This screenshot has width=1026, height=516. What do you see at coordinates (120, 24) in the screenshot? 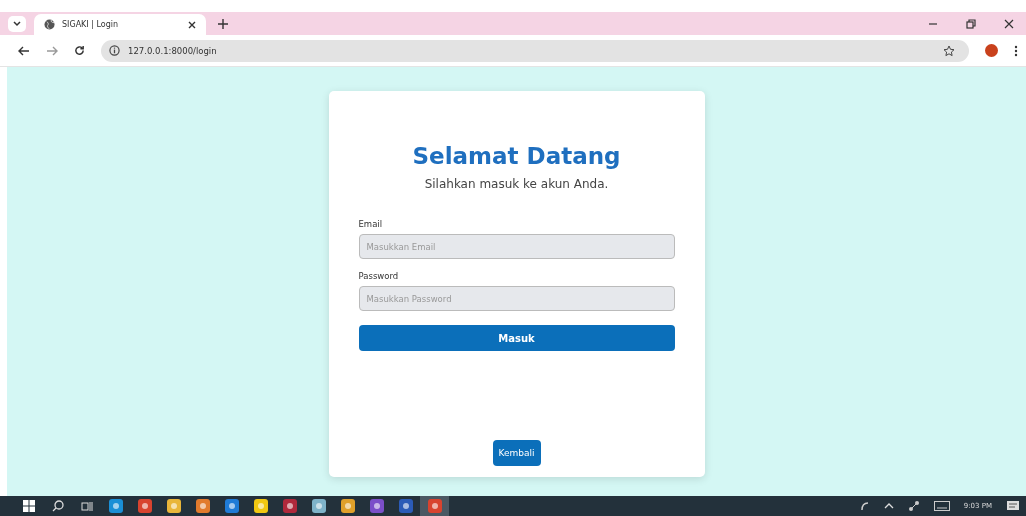
I see `browser-tab: SIGAKI | Login` at bounding box center [120, 24].